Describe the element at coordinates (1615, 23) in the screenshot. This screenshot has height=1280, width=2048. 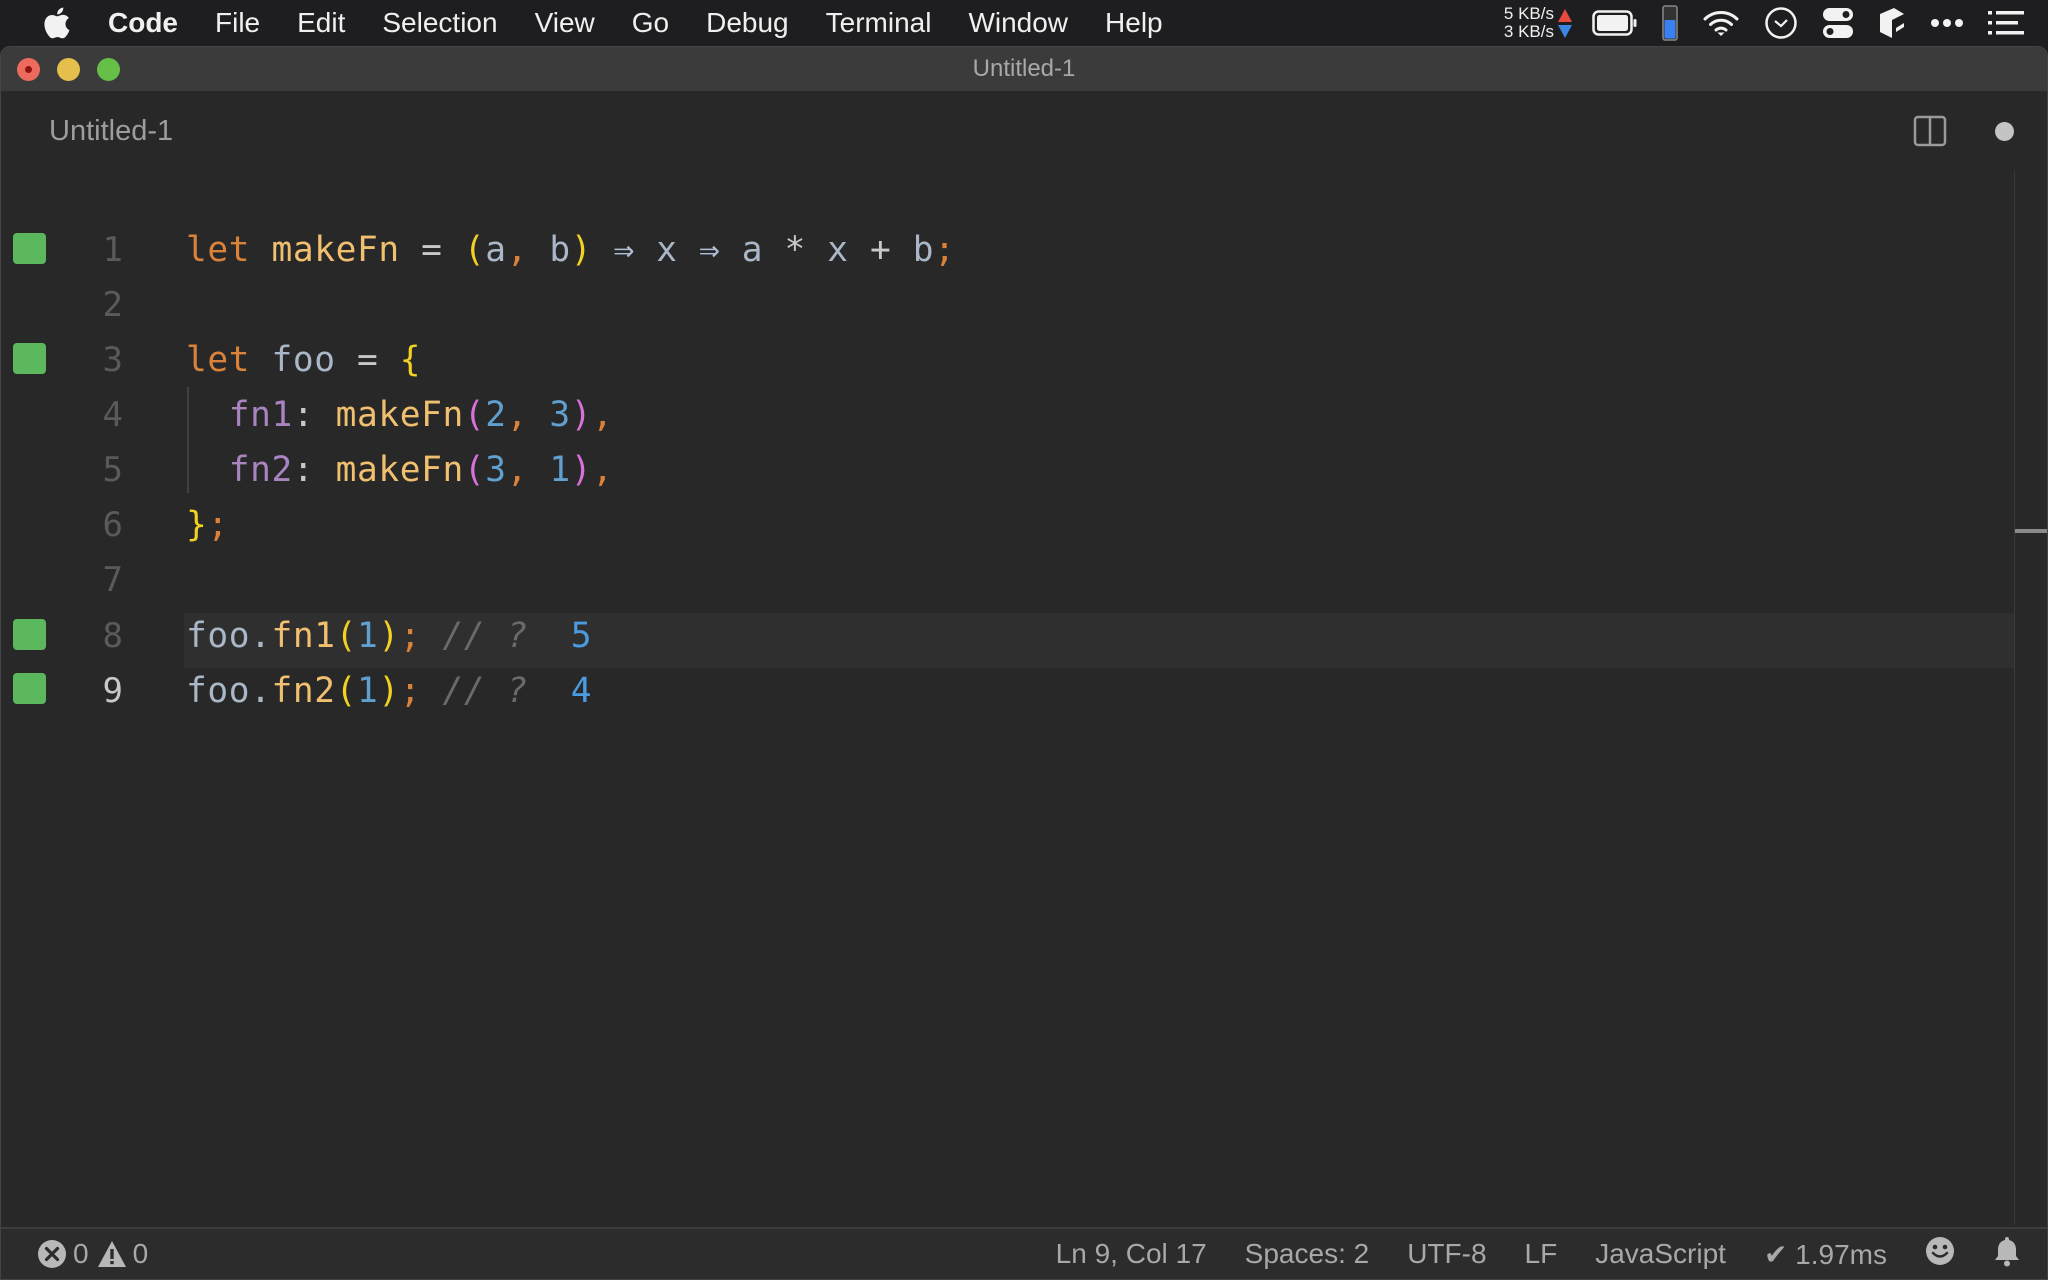
I see `battery-icon` at that location.